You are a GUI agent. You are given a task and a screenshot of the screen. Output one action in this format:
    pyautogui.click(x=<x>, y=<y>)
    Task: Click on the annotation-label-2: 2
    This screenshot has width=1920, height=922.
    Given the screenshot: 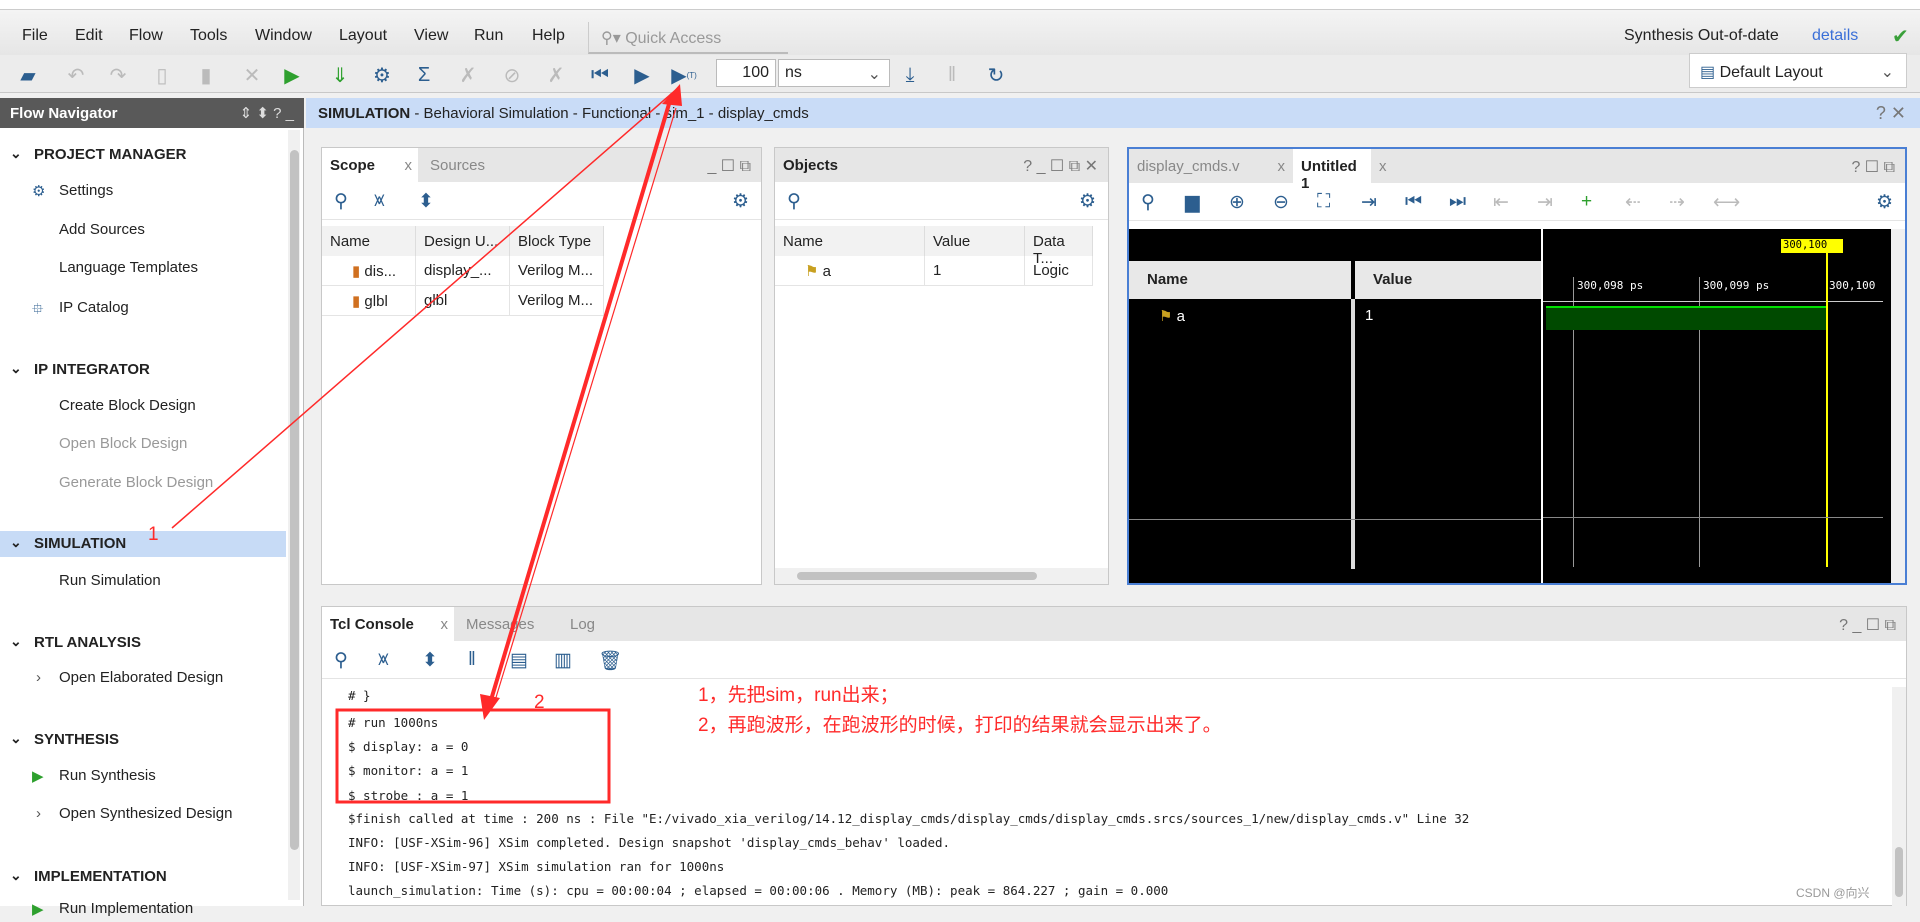 What is the action you would take?
    pyautogui.click(x=539, y=702)
    